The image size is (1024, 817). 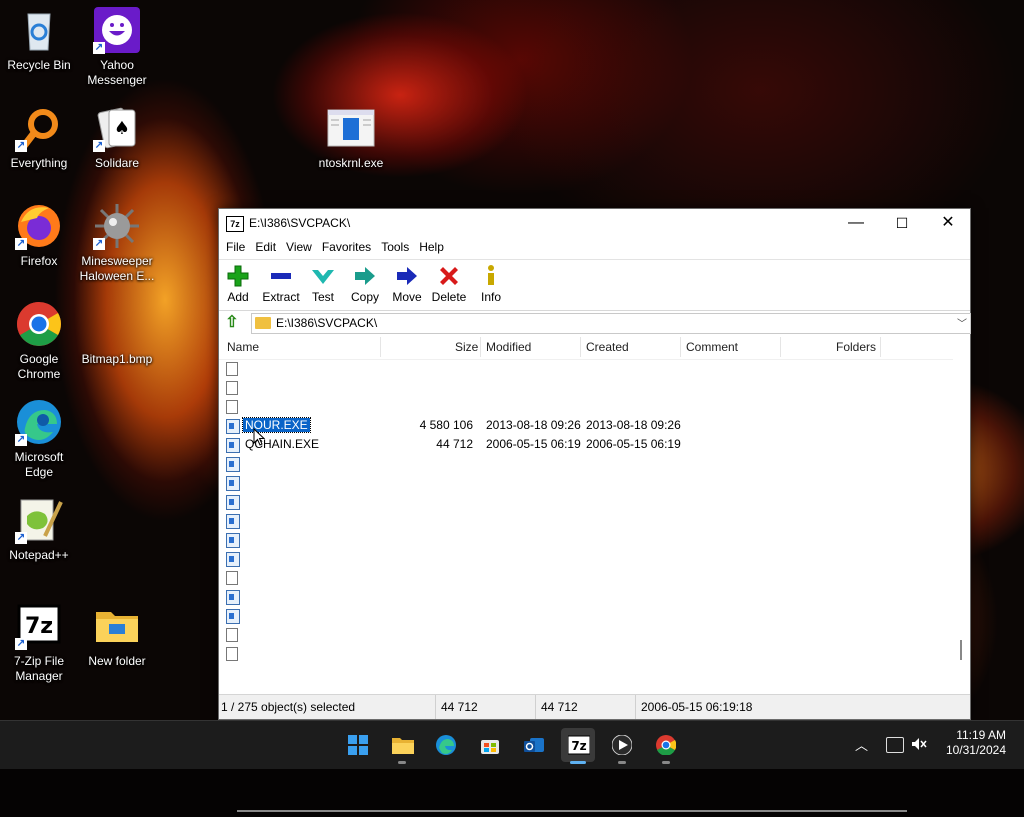 What do you see at coordinates (243, 347) in the screenshot?
I see `column-name: Name` at bounding box center [243, 347].